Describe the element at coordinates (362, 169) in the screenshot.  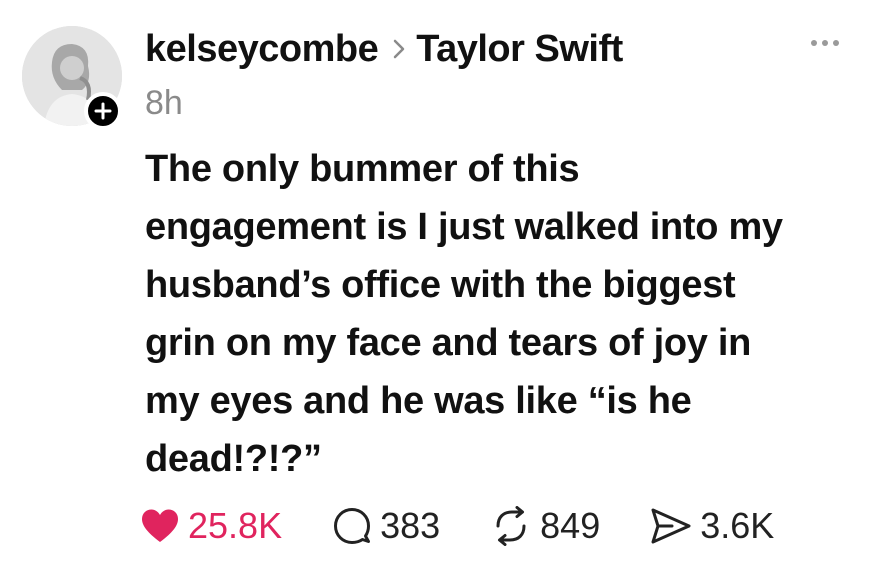
I see `post-body-line: The only bummer of this` at that location.